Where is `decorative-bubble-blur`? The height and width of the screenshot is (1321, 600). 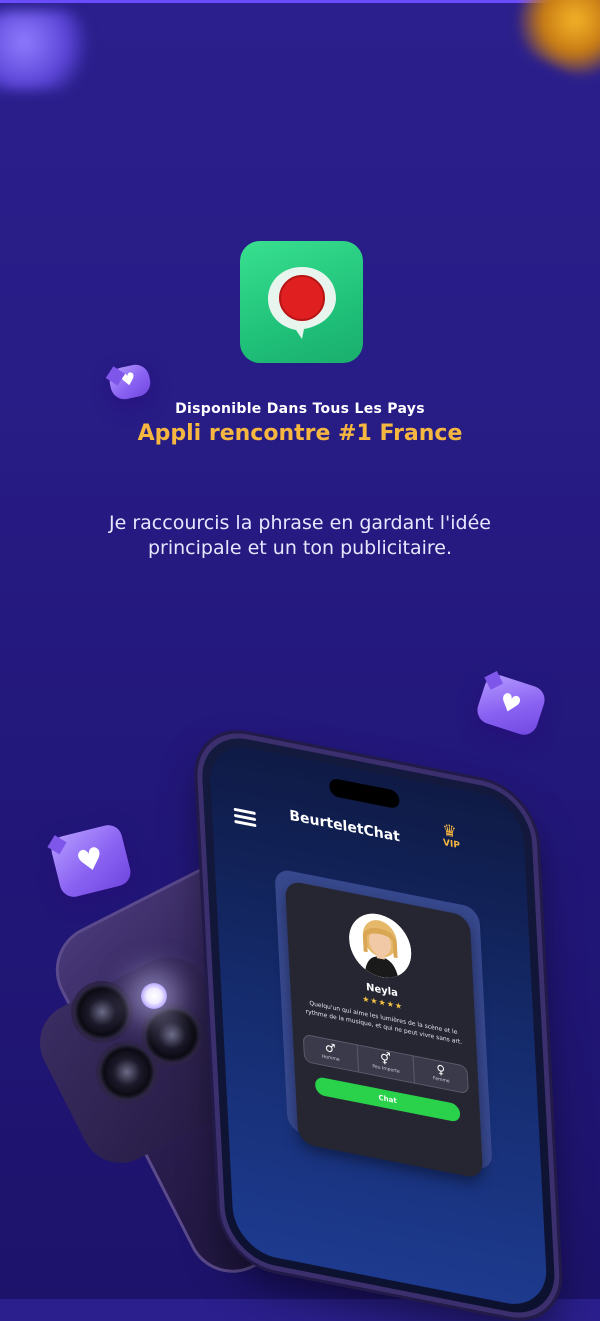
decorative-bubble-blur is located at coordinates (45, 50).